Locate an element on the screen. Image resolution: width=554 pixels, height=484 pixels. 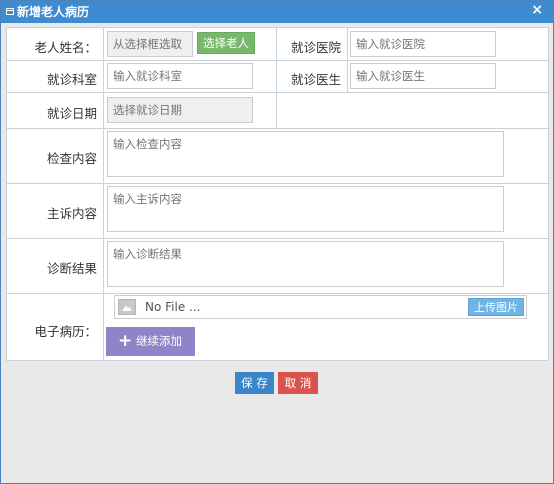
save-button: 保 存 is located at coordinates (254, 383).